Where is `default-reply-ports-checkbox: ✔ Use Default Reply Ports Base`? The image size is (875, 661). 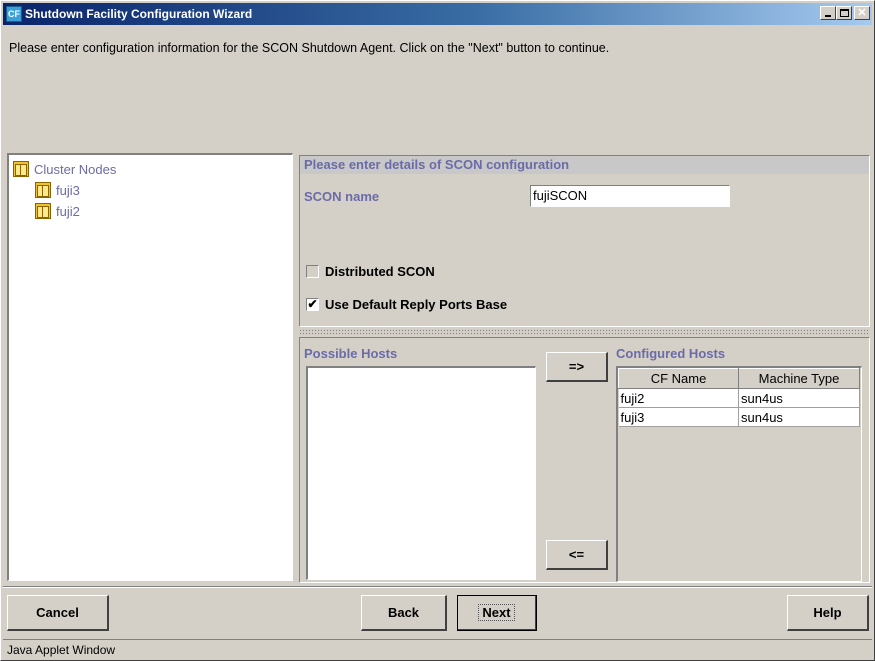
default-reply-ports-checkbox: ✔ Use Default Reply Ports Base is located at coordinates (406, 304).